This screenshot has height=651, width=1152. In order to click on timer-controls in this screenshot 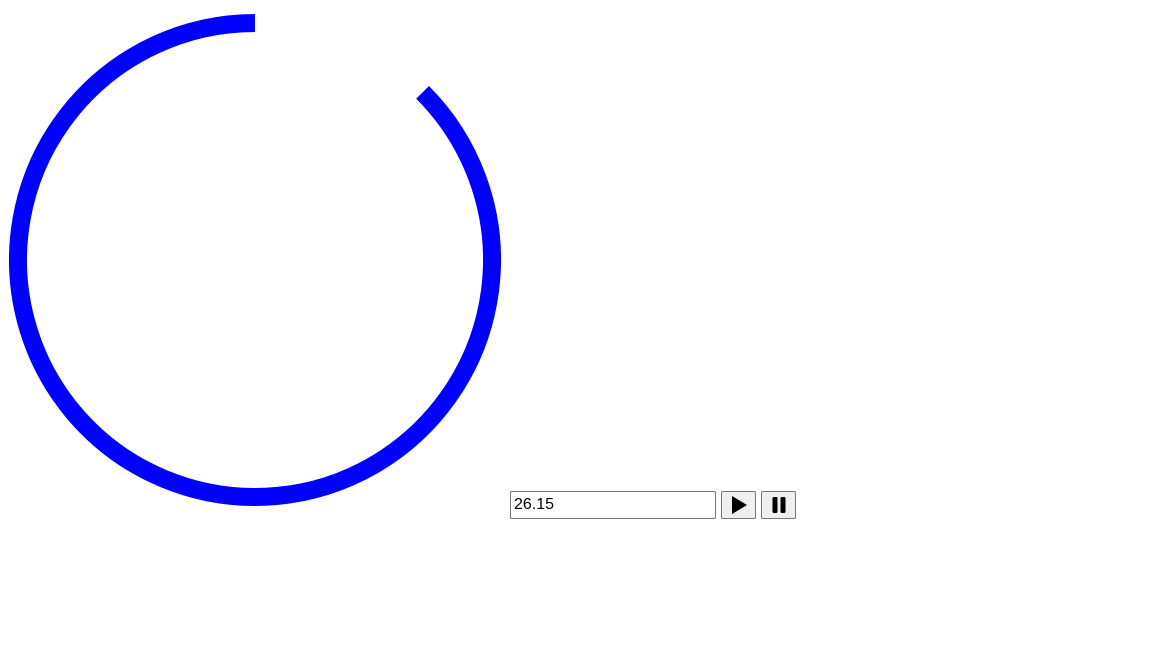, I will do `click(653, 505)`.